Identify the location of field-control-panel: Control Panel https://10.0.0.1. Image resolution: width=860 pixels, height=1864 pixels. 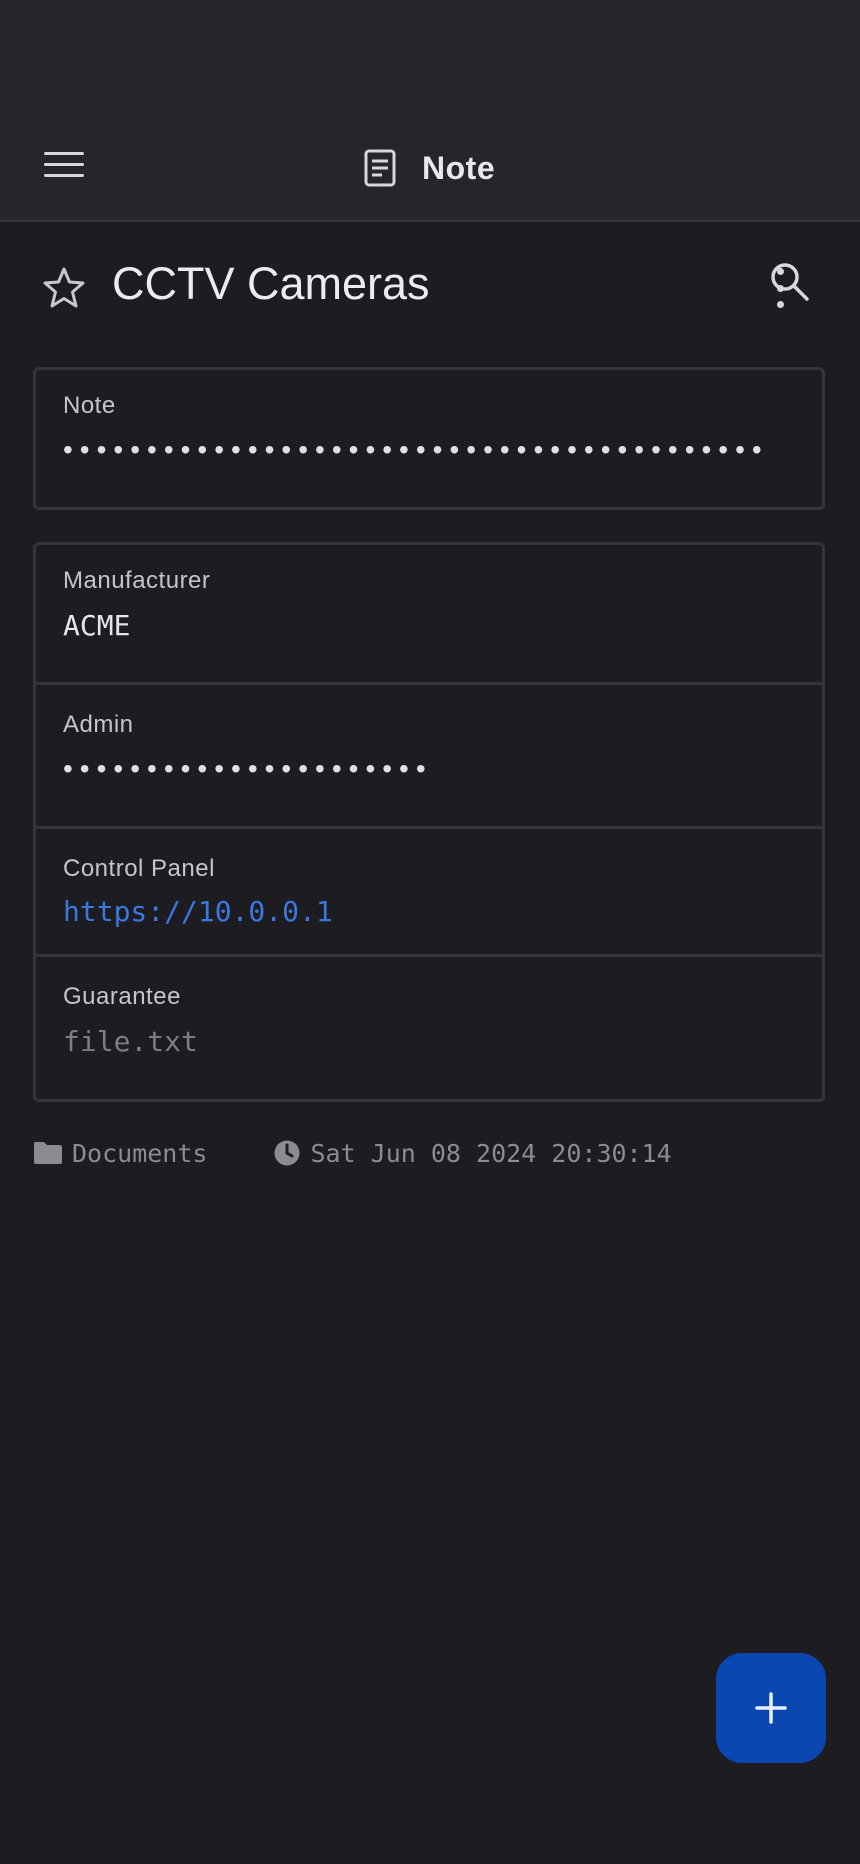
(429, 891).